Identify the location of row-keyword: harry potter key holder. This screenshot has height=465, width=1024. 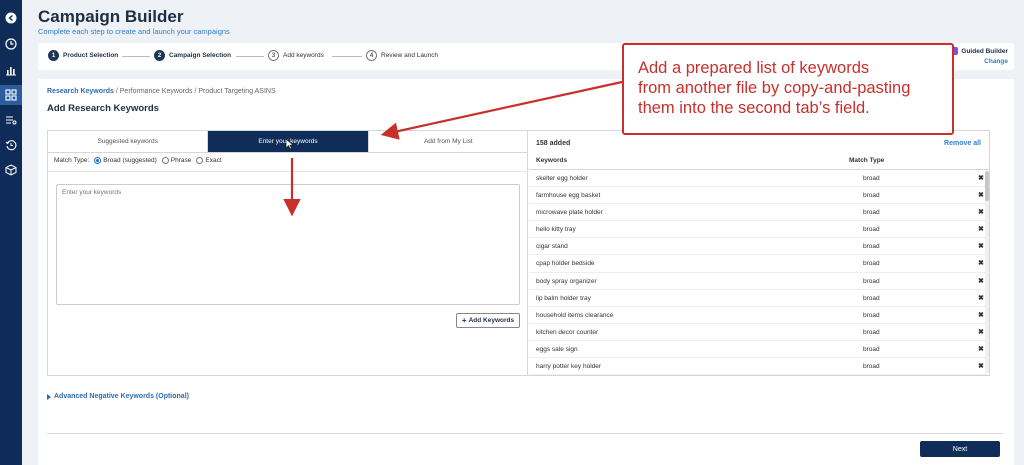
(569, 367).